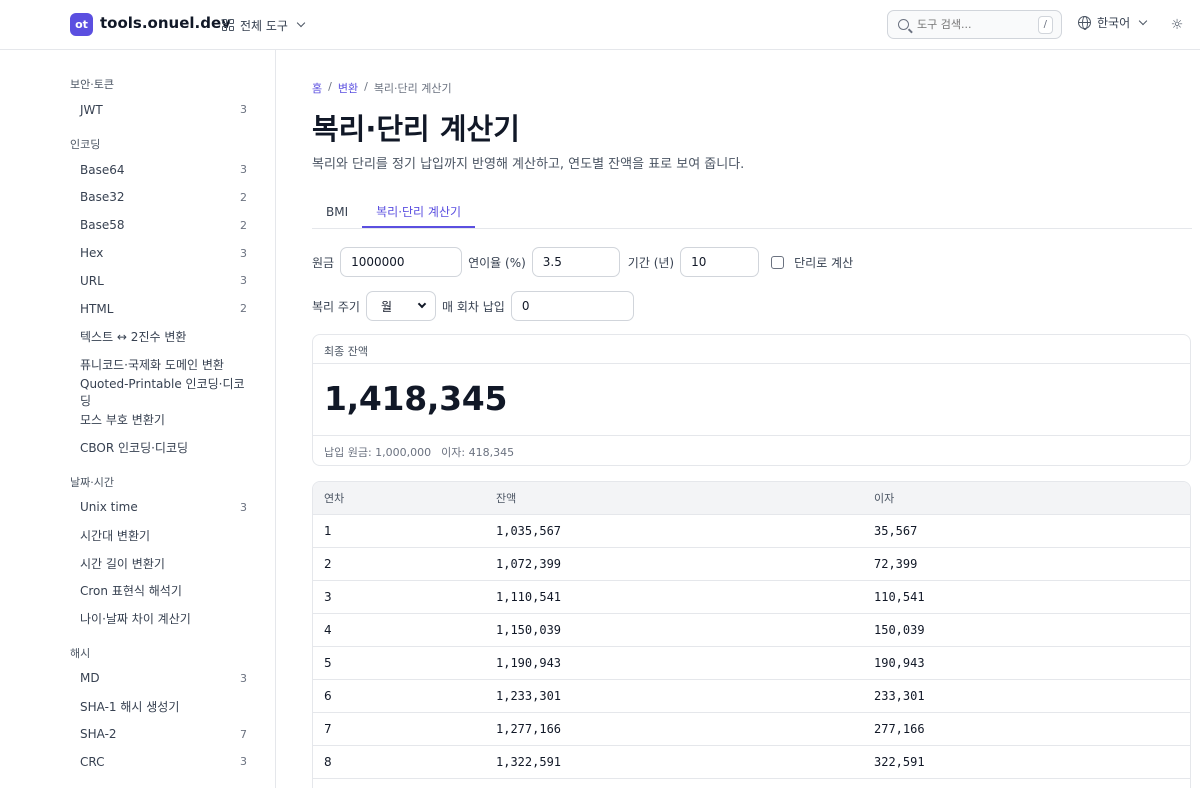 This screenshot has width=1200, height=788. What do you see at coordinates (685, 498) in the screenshot?
I see `column-header-balance: 잔액` at bounding box center [685, 498].